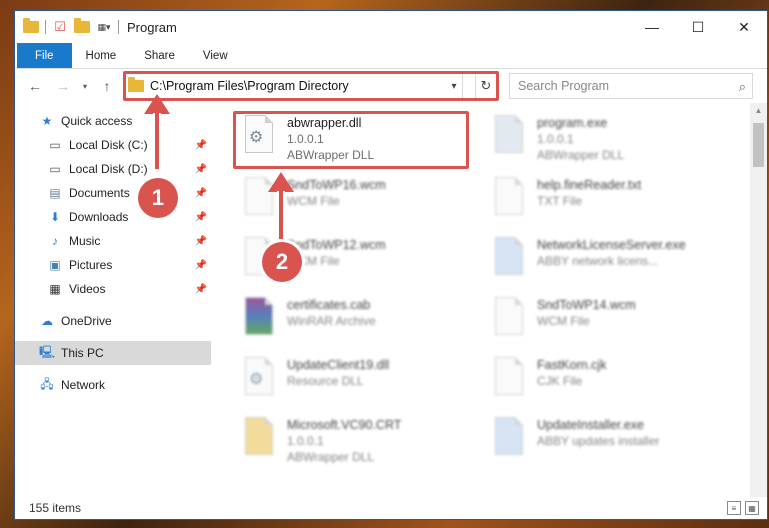  I want to click on file-name: SndToWP12.wcm, so click(336, 245).